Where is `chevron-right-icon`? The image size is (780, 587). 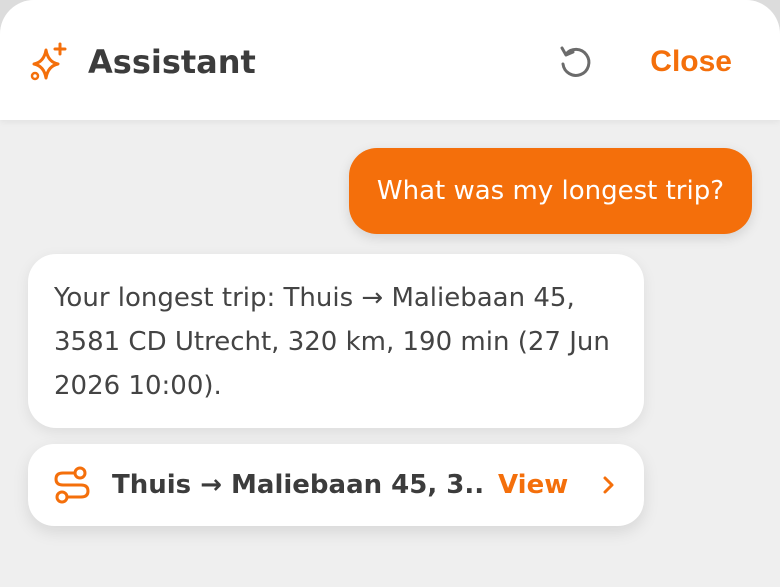
chevron-right-icon is located at coordinates (608, 485).